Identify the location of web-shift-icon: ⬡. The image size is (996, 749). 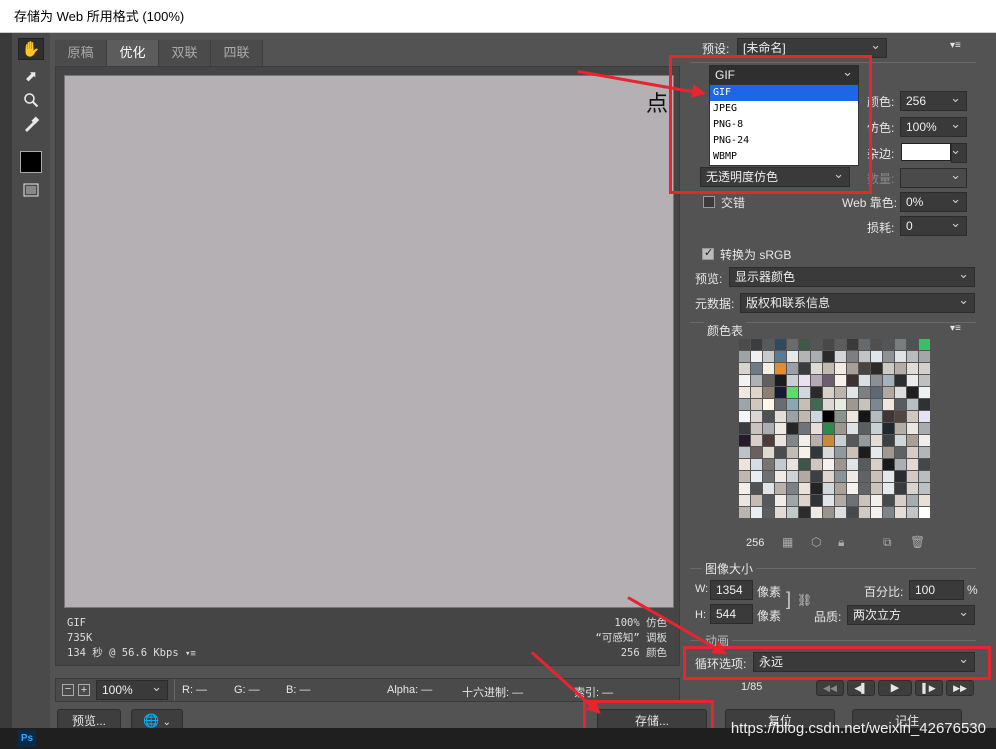
(816, 542).